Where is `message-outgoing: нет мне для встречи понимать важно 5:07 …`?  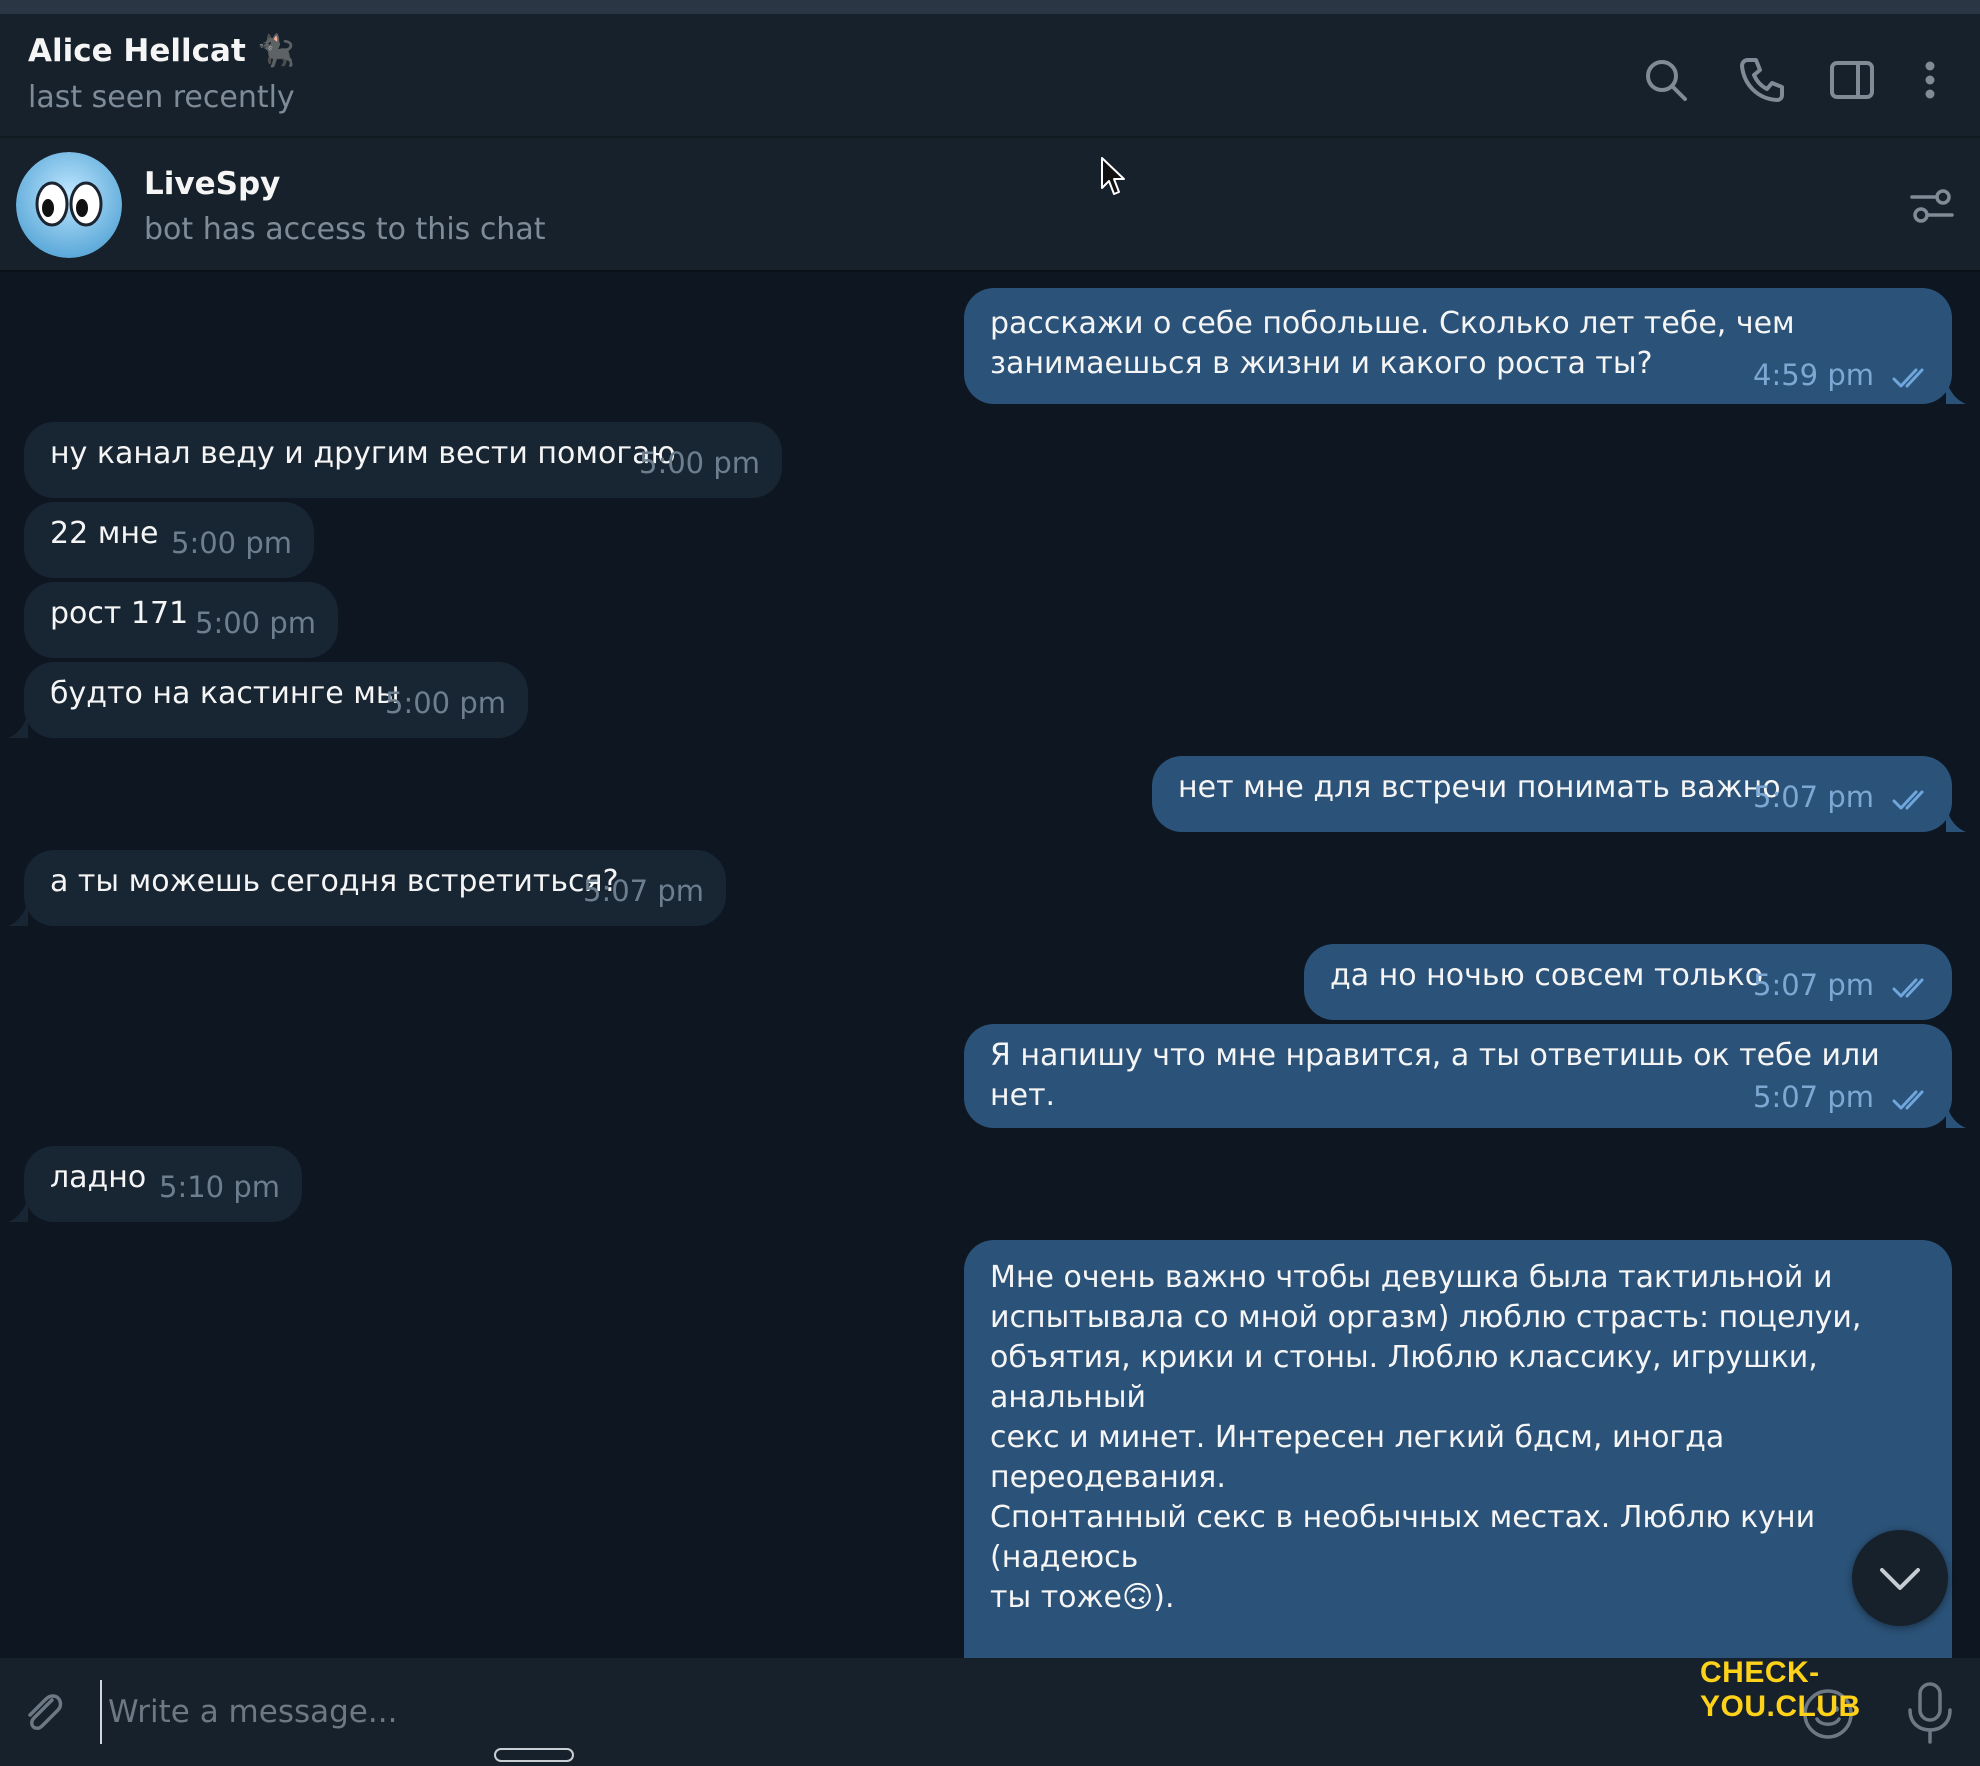
message-outgoing: нет мне для встречи понимать важно 5:07 … is located at coordinates (1552, 794).